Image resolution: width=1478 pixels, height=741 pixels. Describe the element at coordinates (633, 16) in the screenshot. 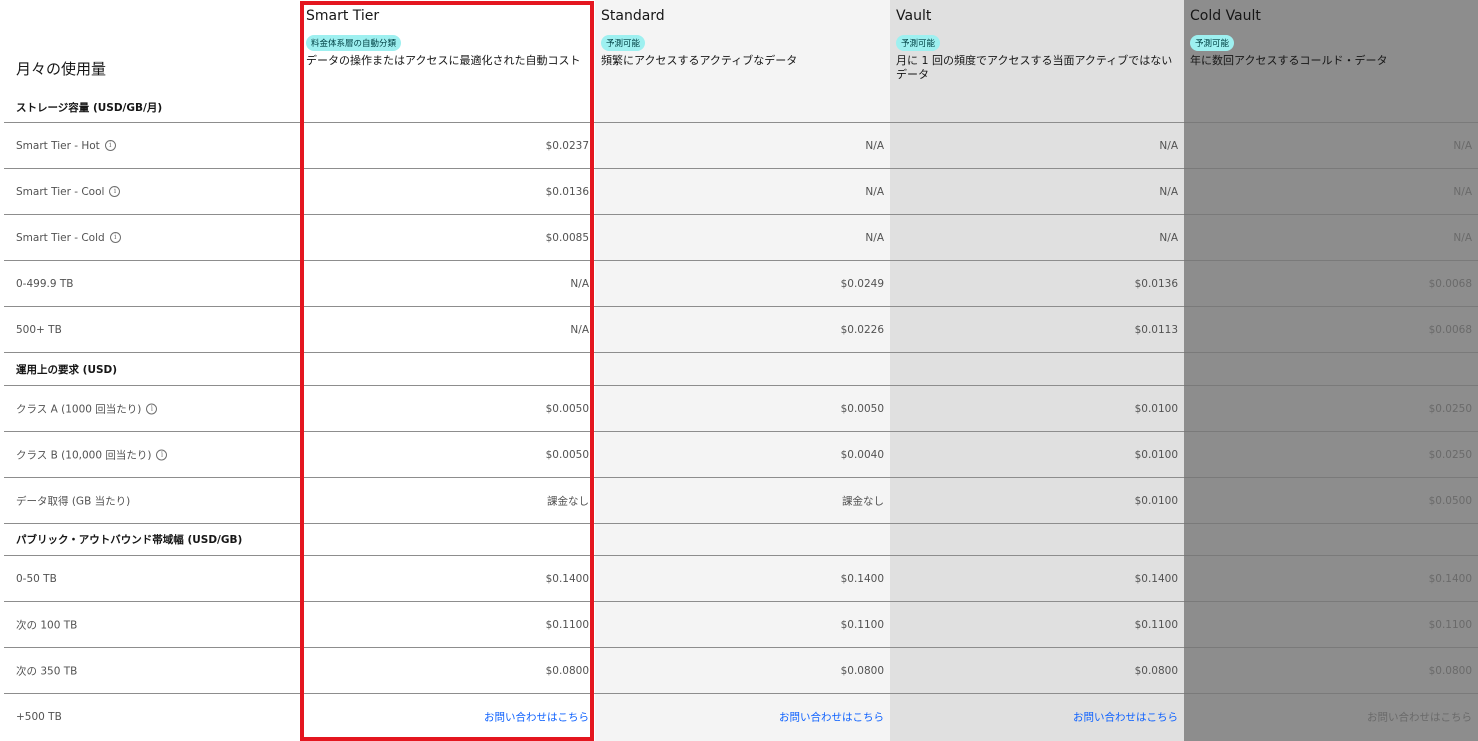

I see `column-title: Standard` at that location.